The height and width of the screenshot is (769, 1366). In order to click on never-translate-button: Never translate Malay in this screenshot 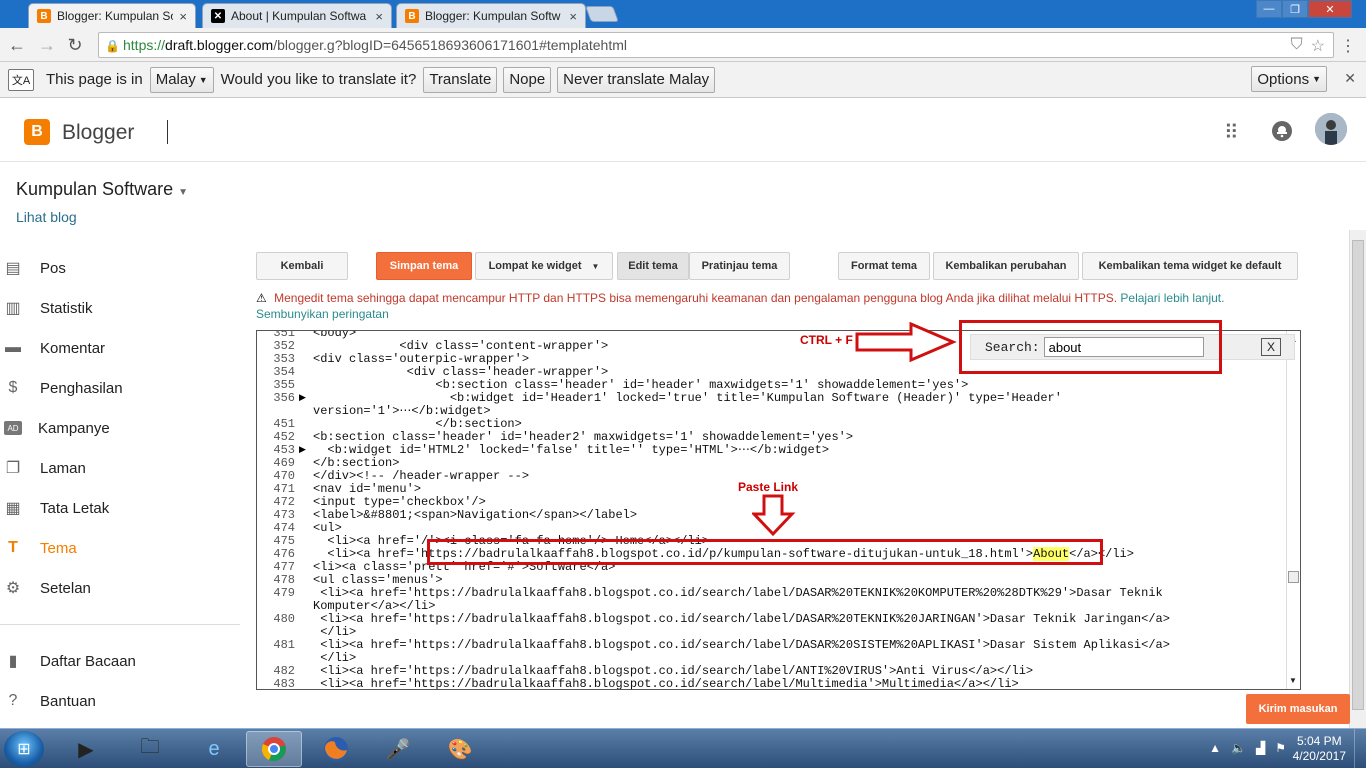, I will do `click(636, 79)`.